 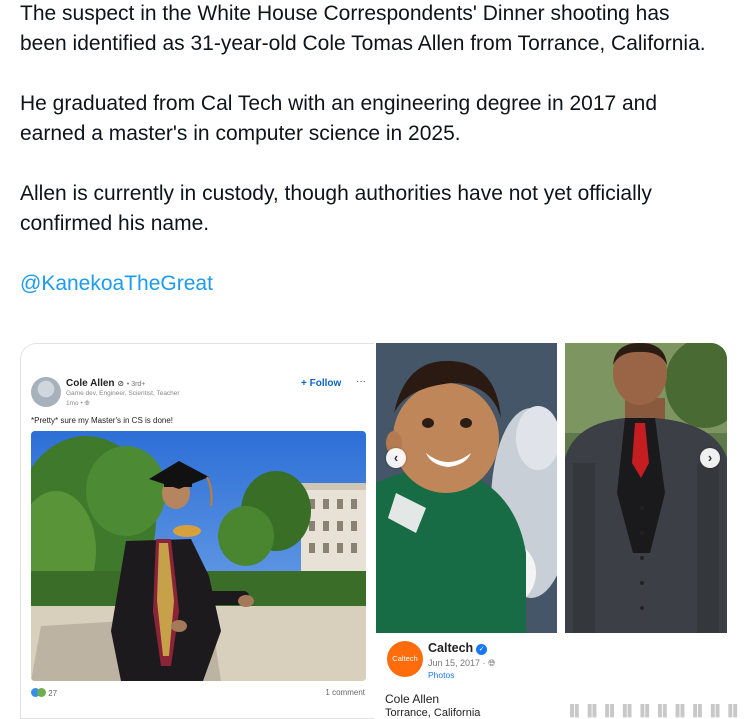 What do you see at coordinates (433, 713) in the screenshot?
I see `tagged-location: Torrance, California` at bounding box center [433, 713].